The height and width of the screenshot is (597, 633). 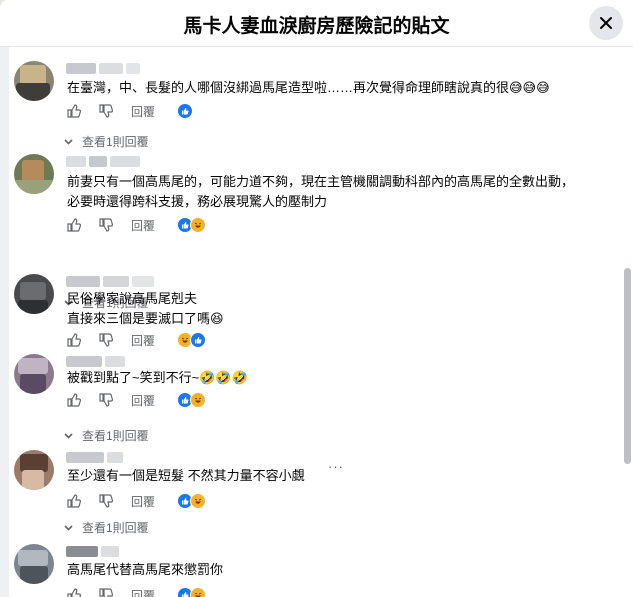 I want to click on comment-text: 被戳到點了~笑到不行~🤣🤣🤣, so click(x=157, y=377).